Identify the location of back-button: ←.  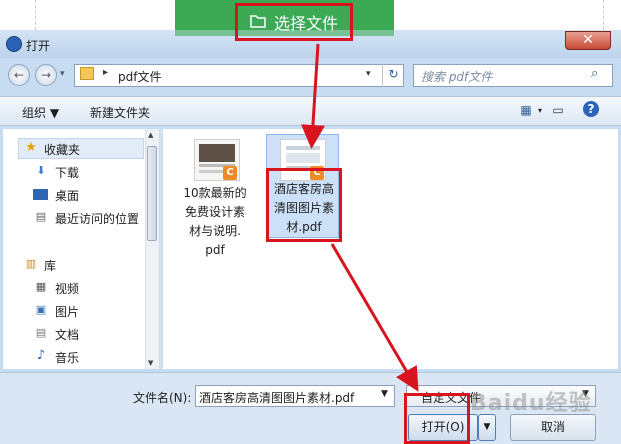
(19, 75).